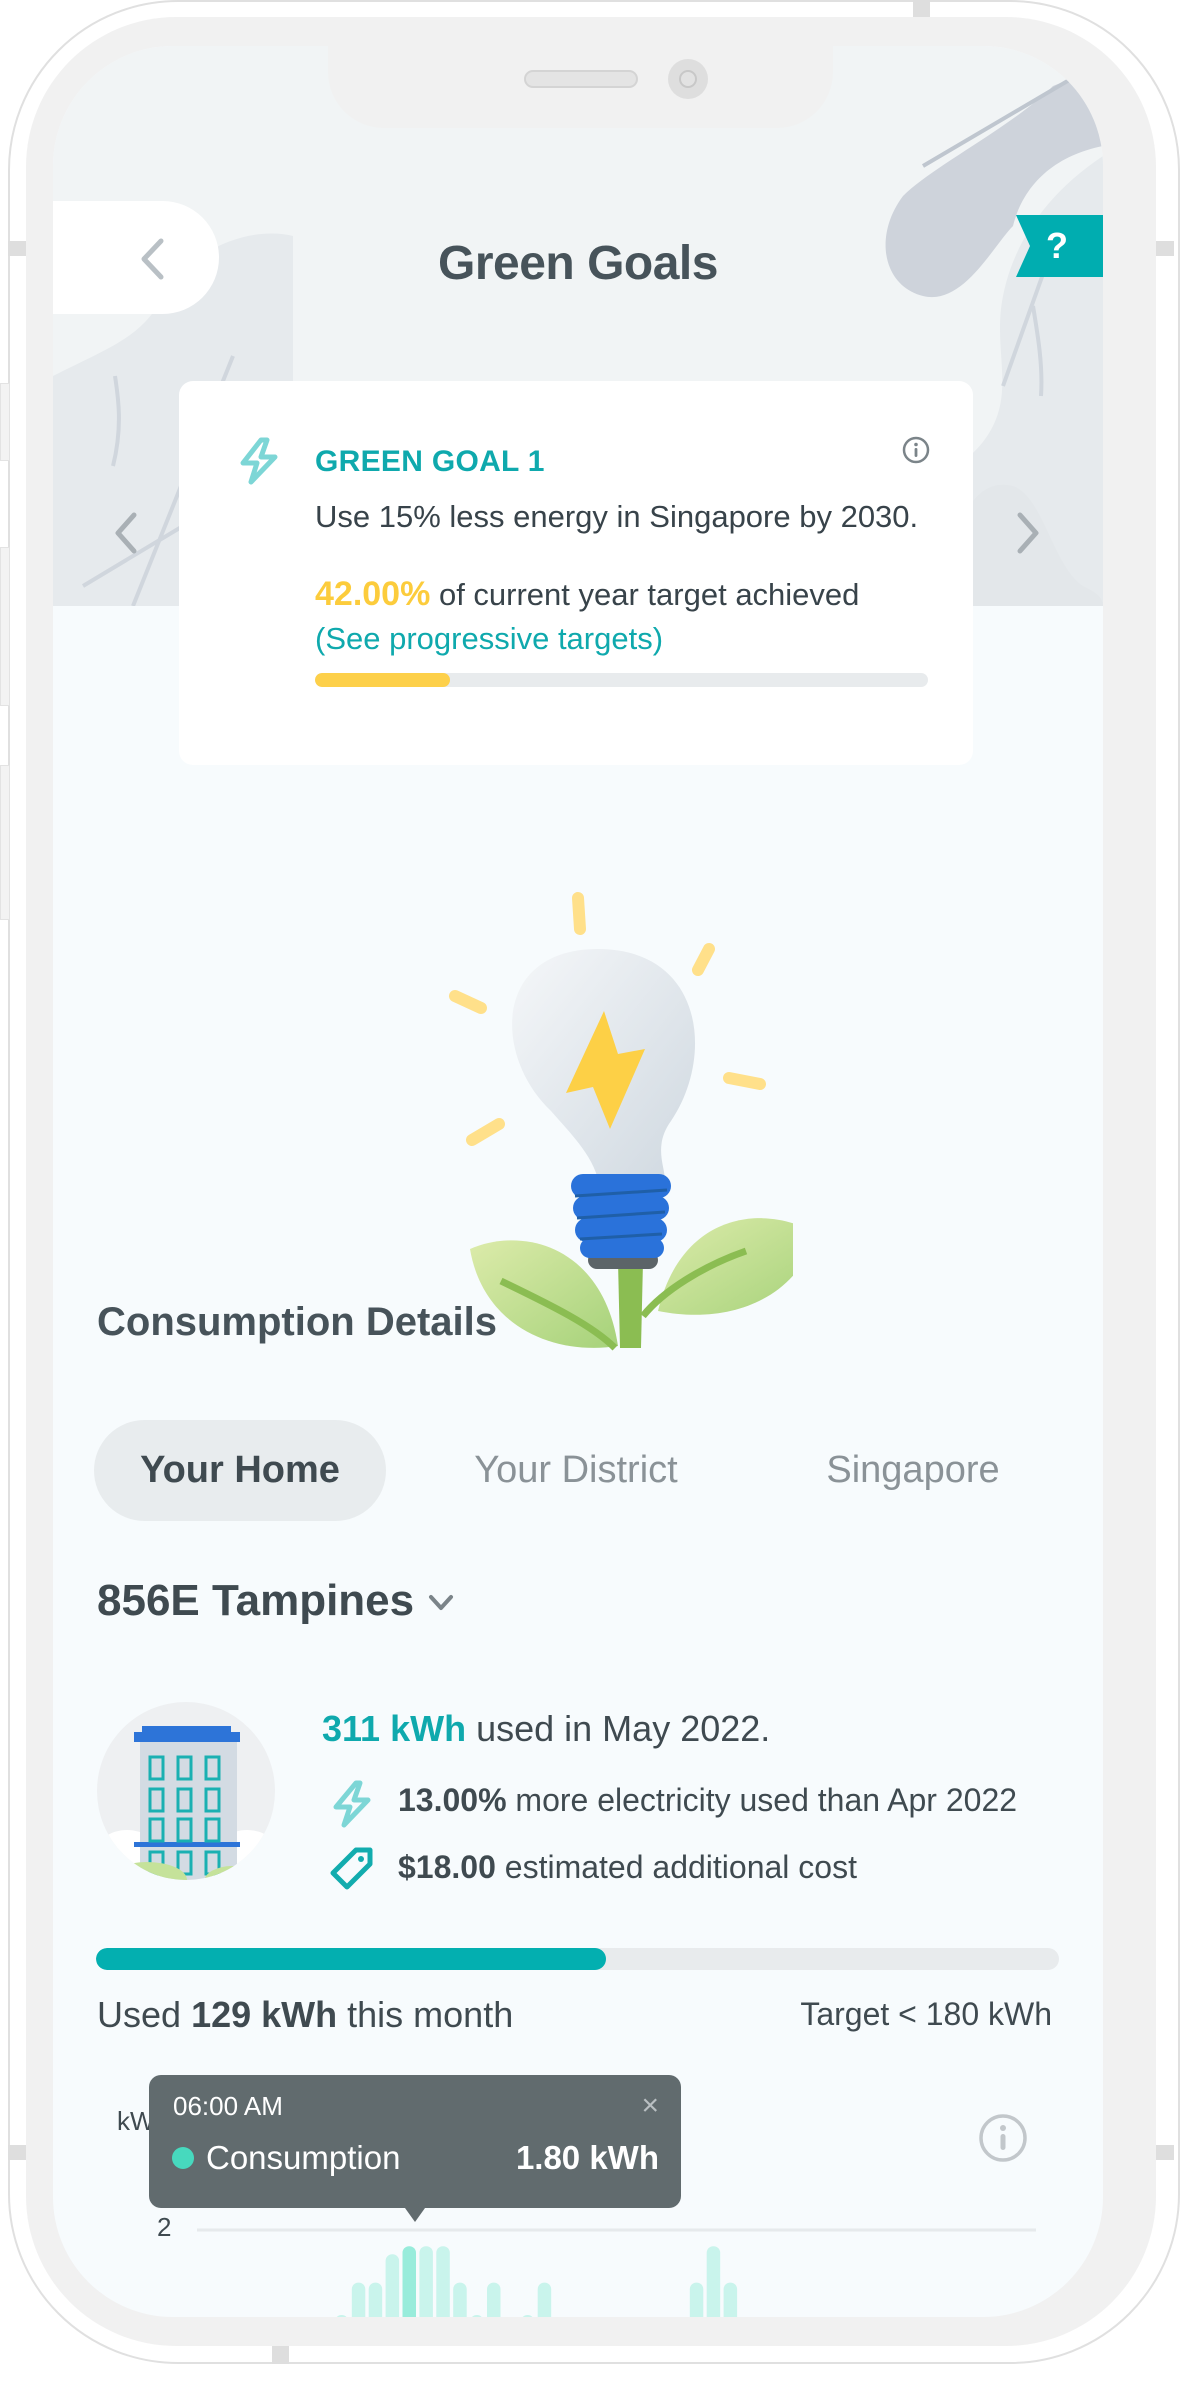  I want to click on series-color-dot, so click(183, 2158).